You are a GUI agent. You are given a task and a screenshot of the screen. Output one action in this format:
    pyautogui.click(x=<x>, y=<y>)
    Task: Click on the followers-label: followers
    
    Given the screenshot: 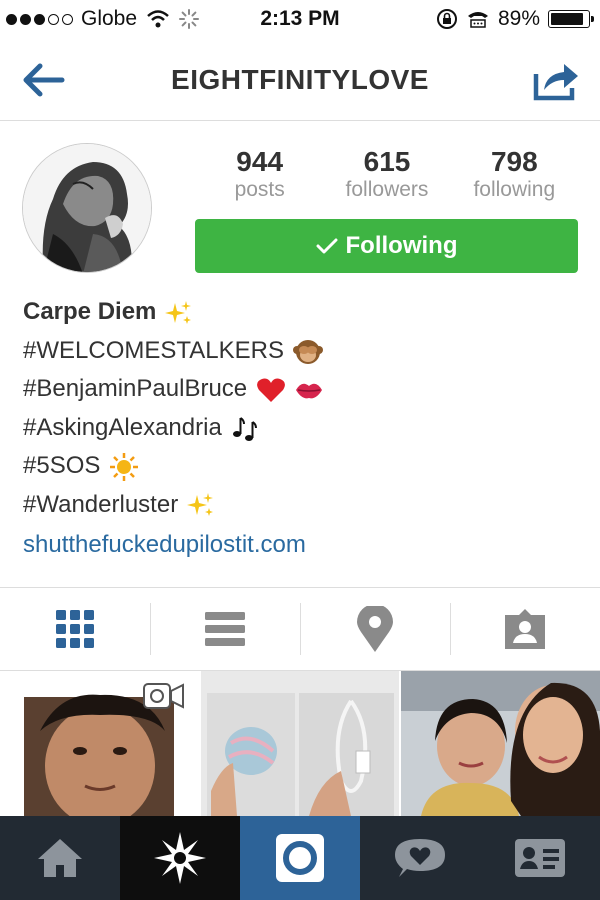 What is the action you would take?
    pyautogui.click(x=387, y=189)
    